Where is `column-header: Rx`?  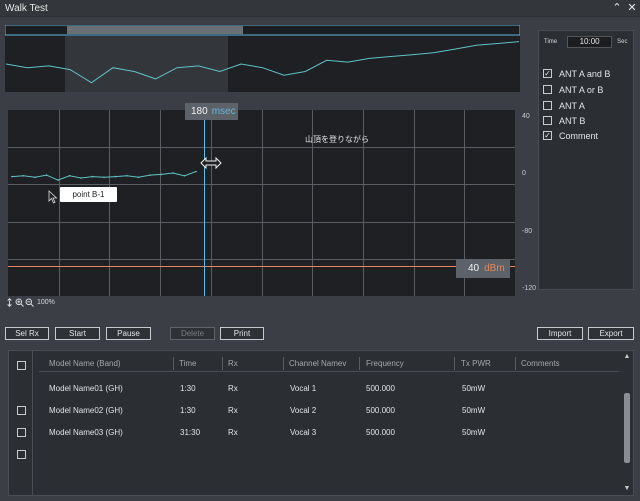
column-header: Rx is located at coordinates (233, 363).